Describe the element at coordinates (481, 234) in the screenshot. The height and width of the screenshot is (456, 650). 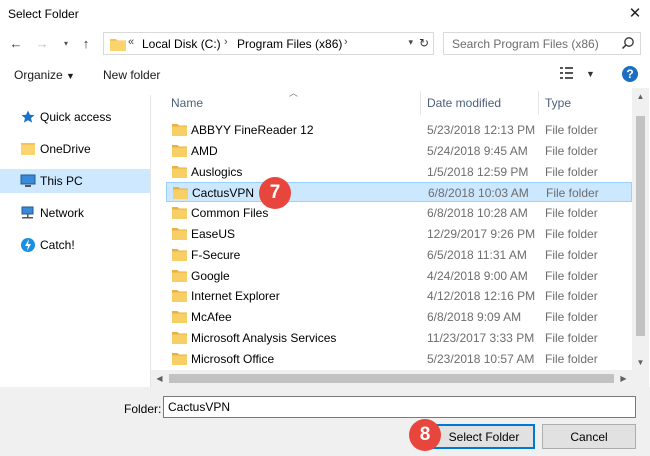
I see `folder-date-modified: 12/29/2017 9:26 PM` at that location.